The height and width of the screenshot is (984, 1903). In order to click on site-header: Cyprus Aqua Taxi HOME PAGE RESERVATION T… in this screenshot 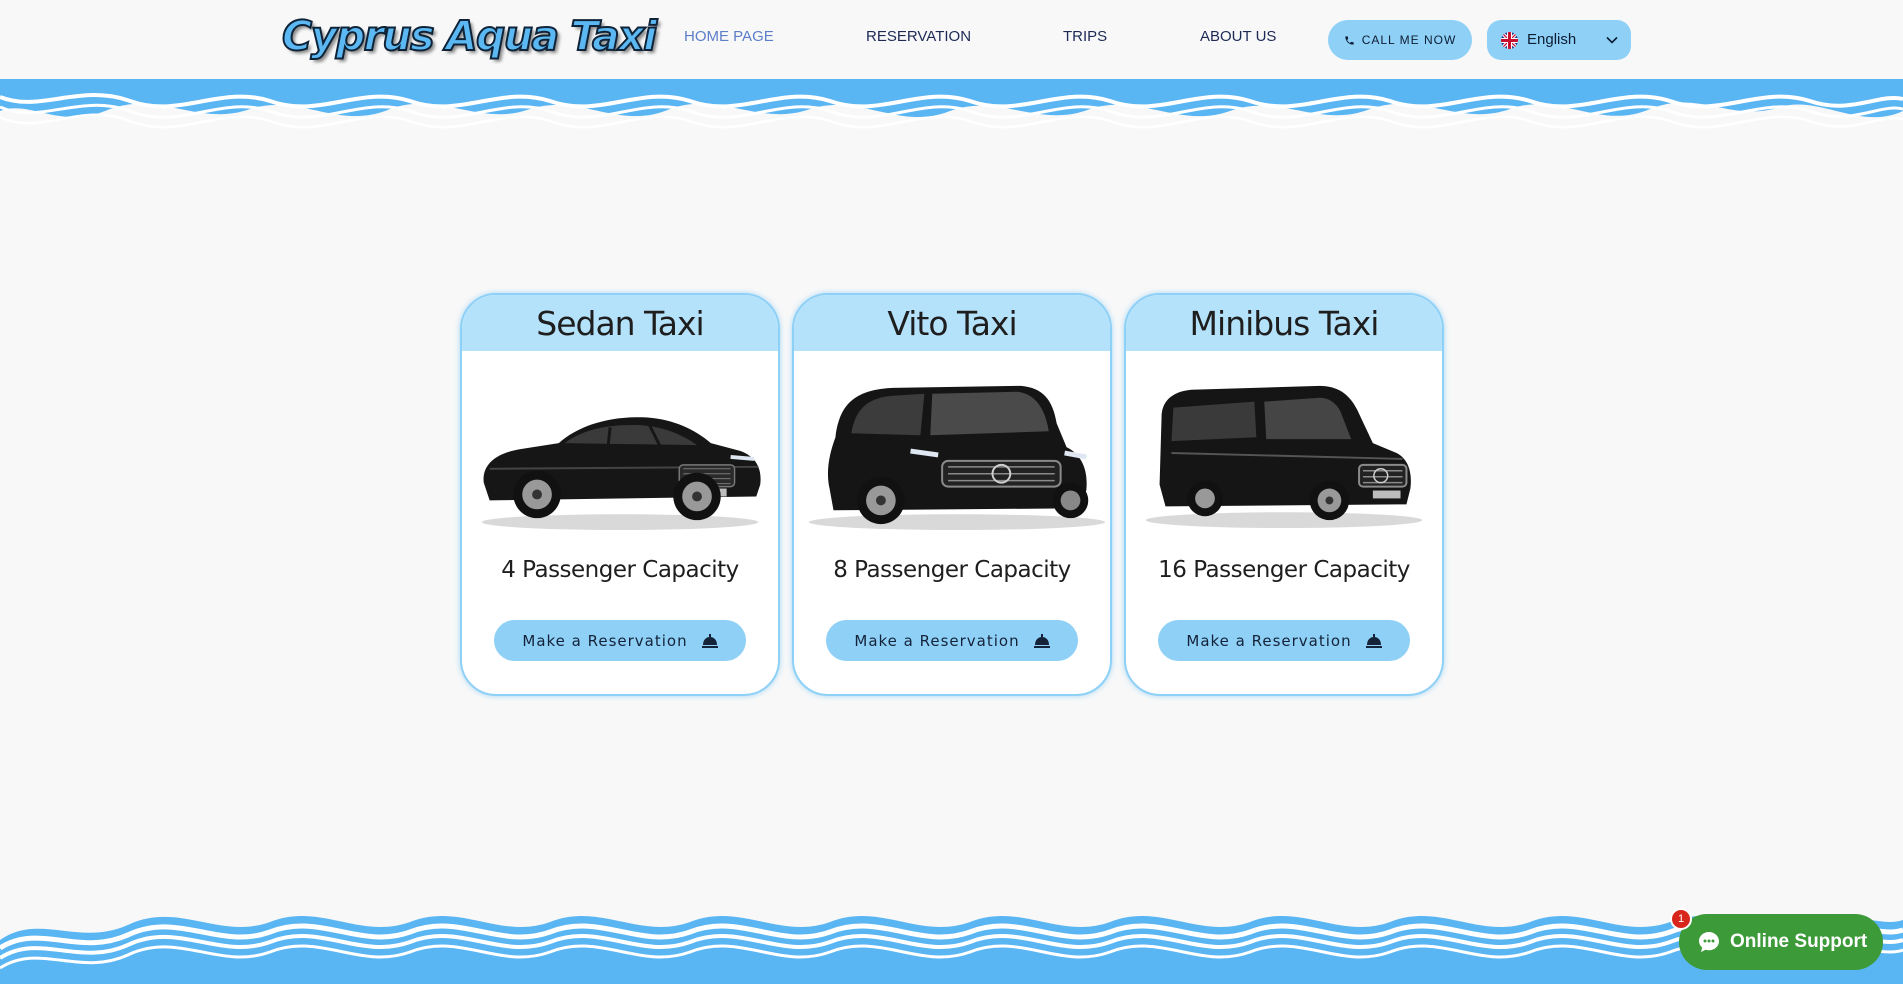, I will do `click(951, 39)`.